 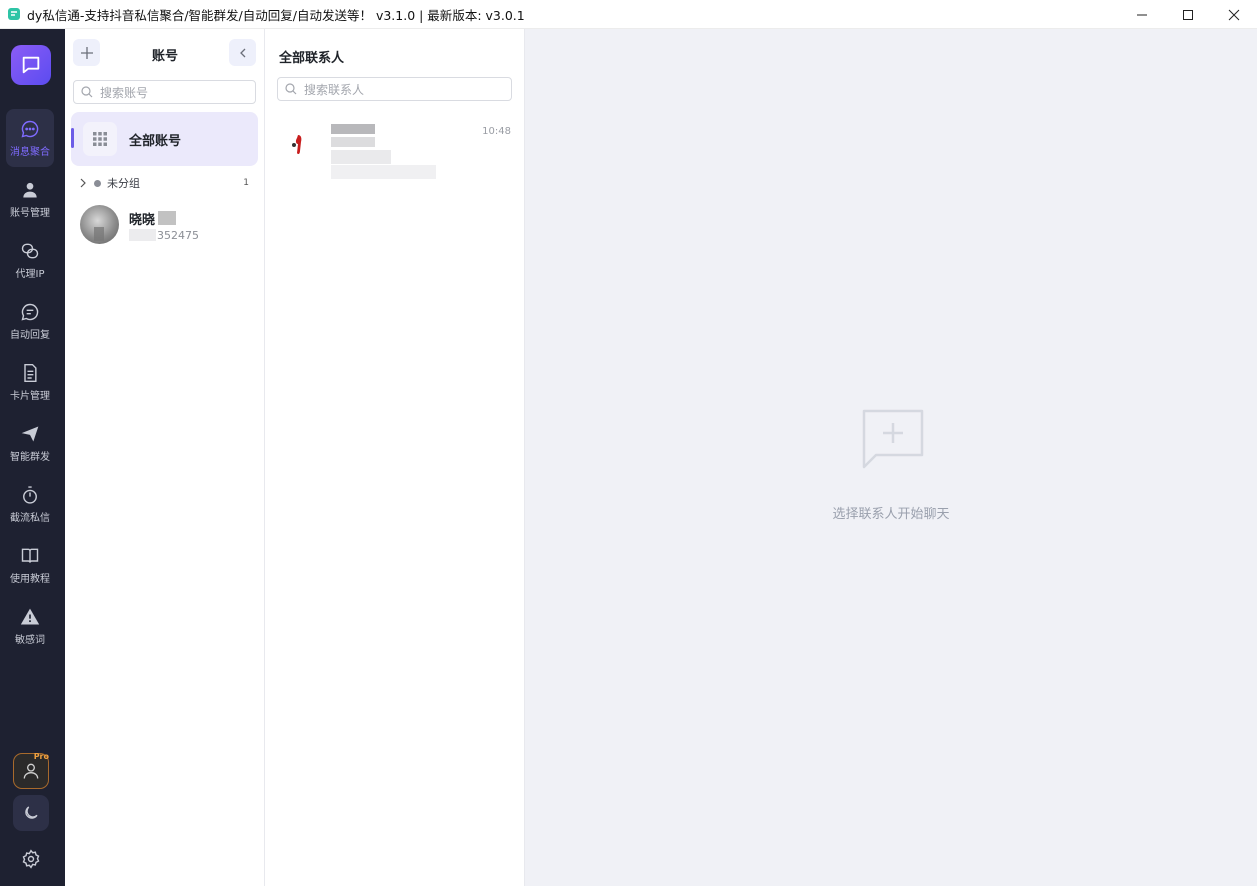 I want to click on group-name: 未分组, so click(x=123, y=183).